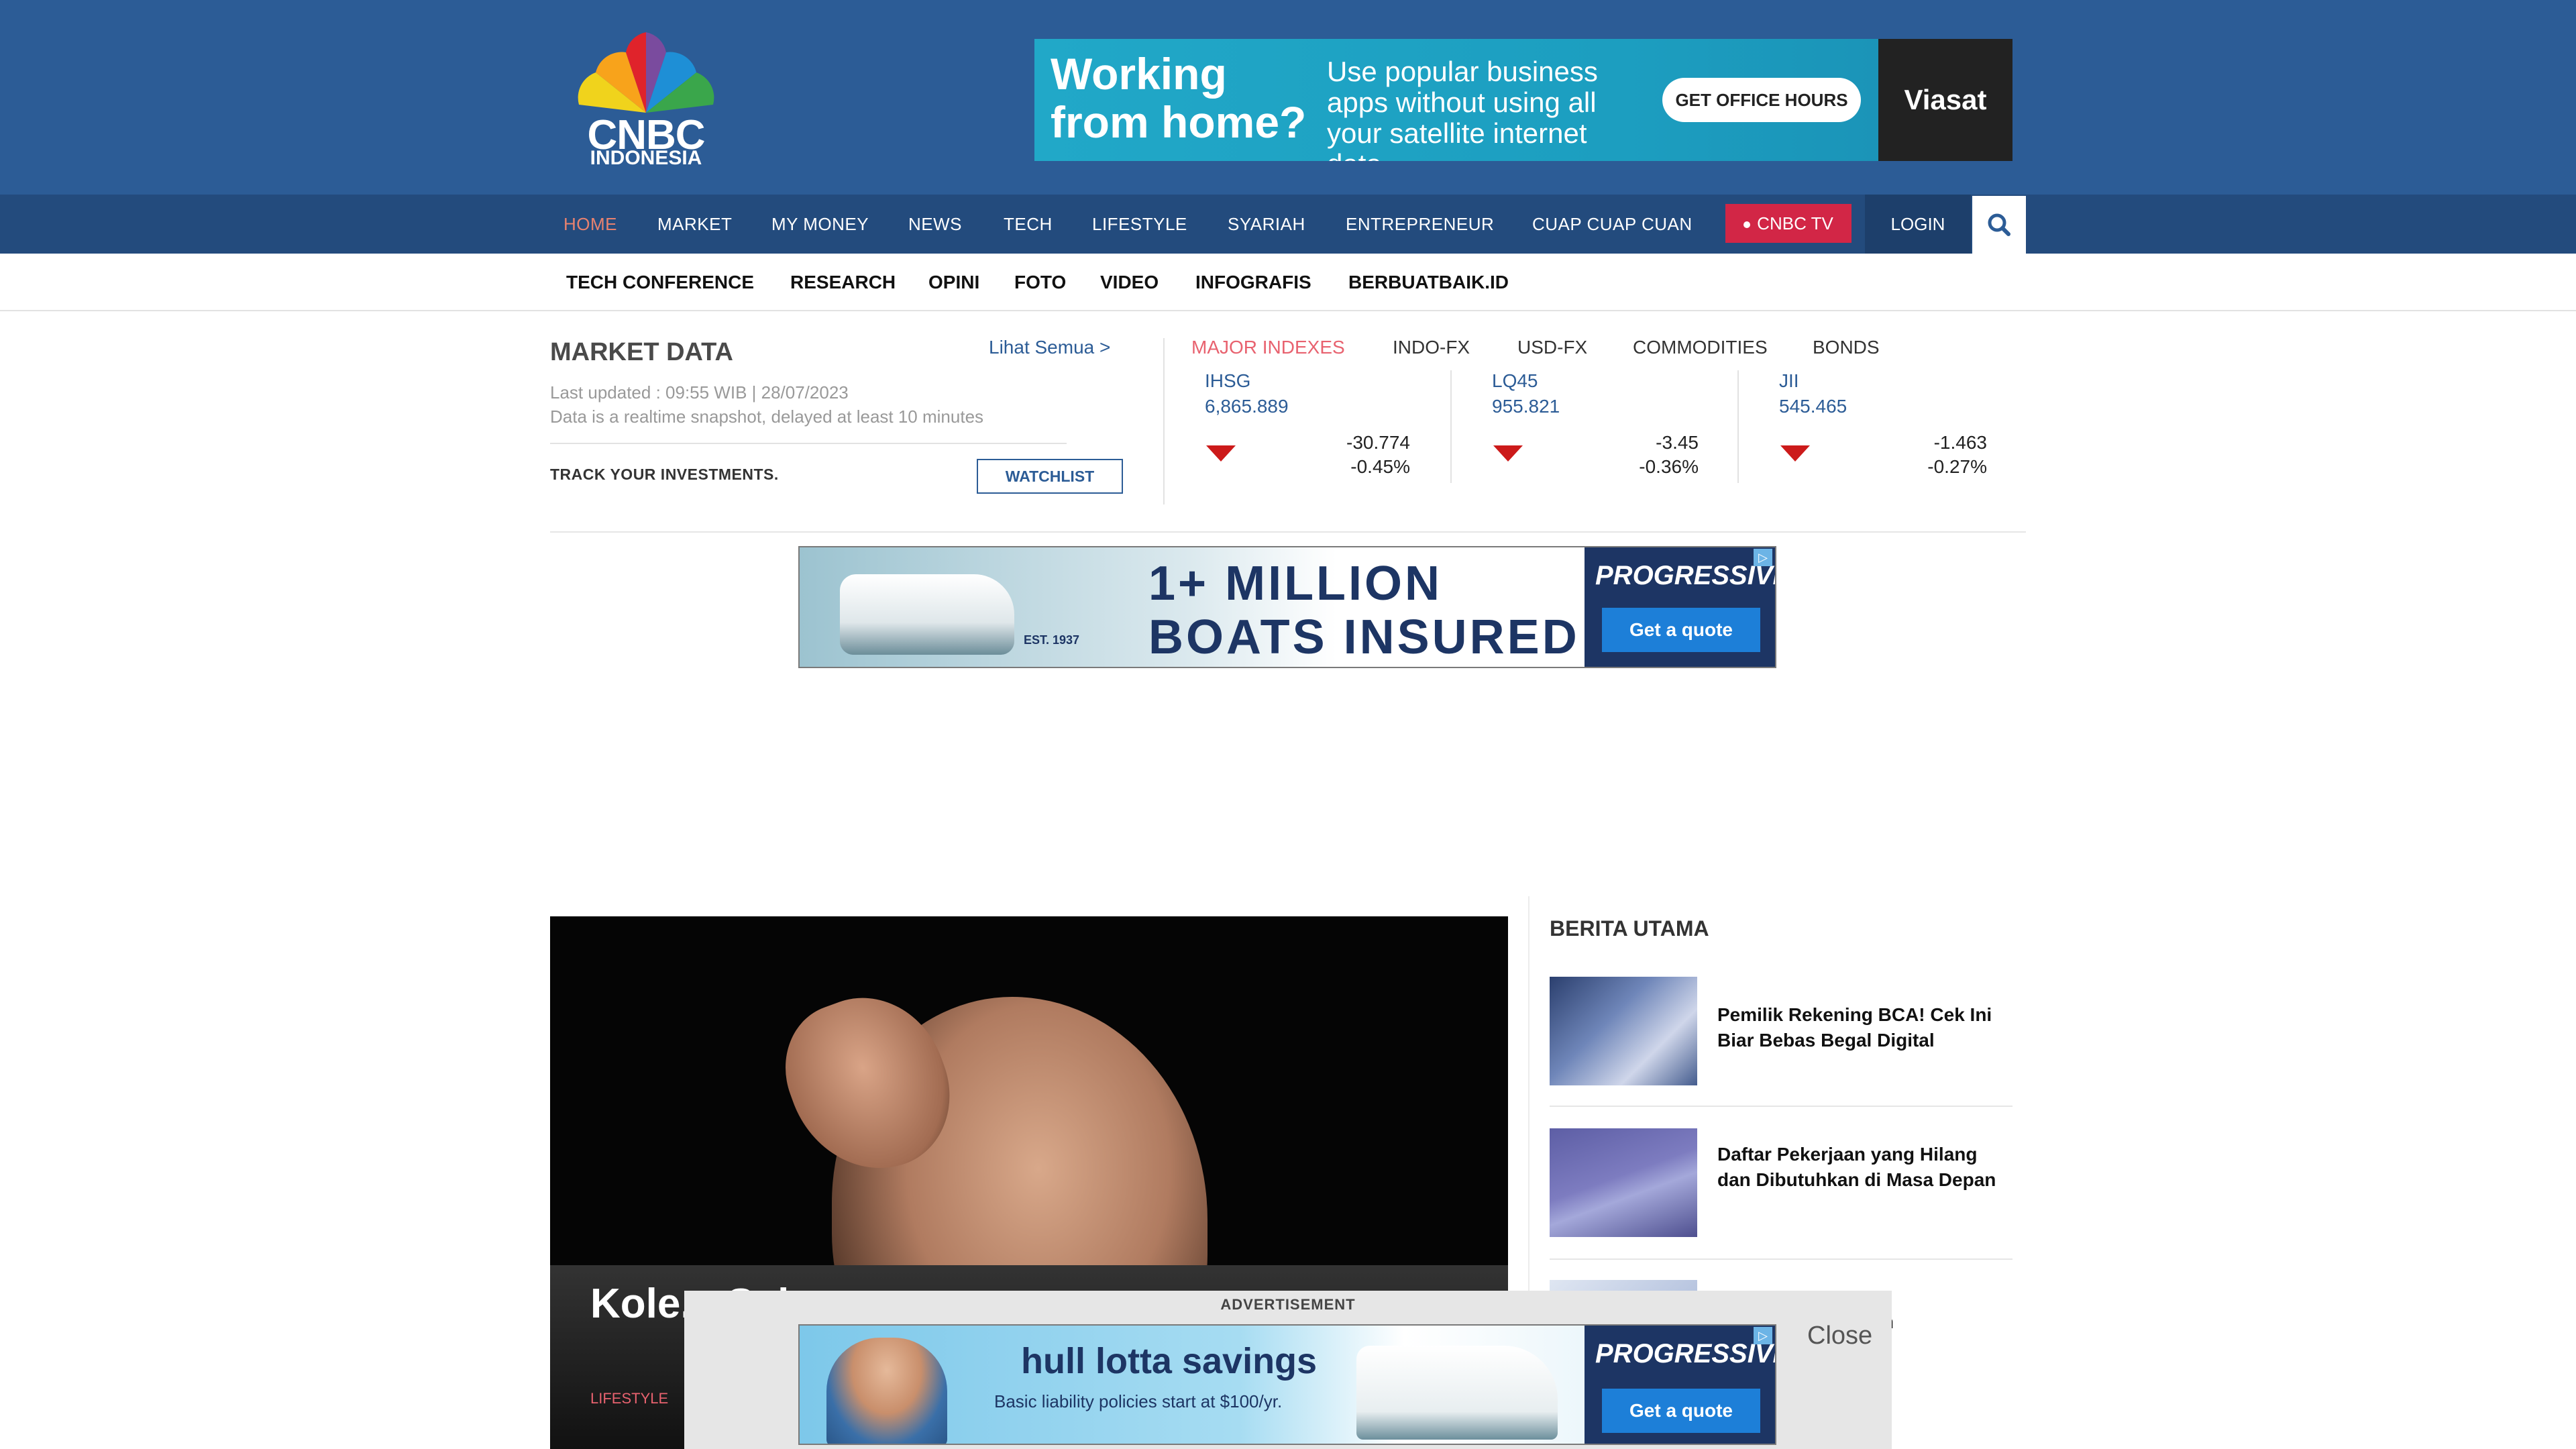 The height and width of the screenshot is (1449, 2576). I want to click on see-all-link: Lihat Semua >, so click(1049, 347).